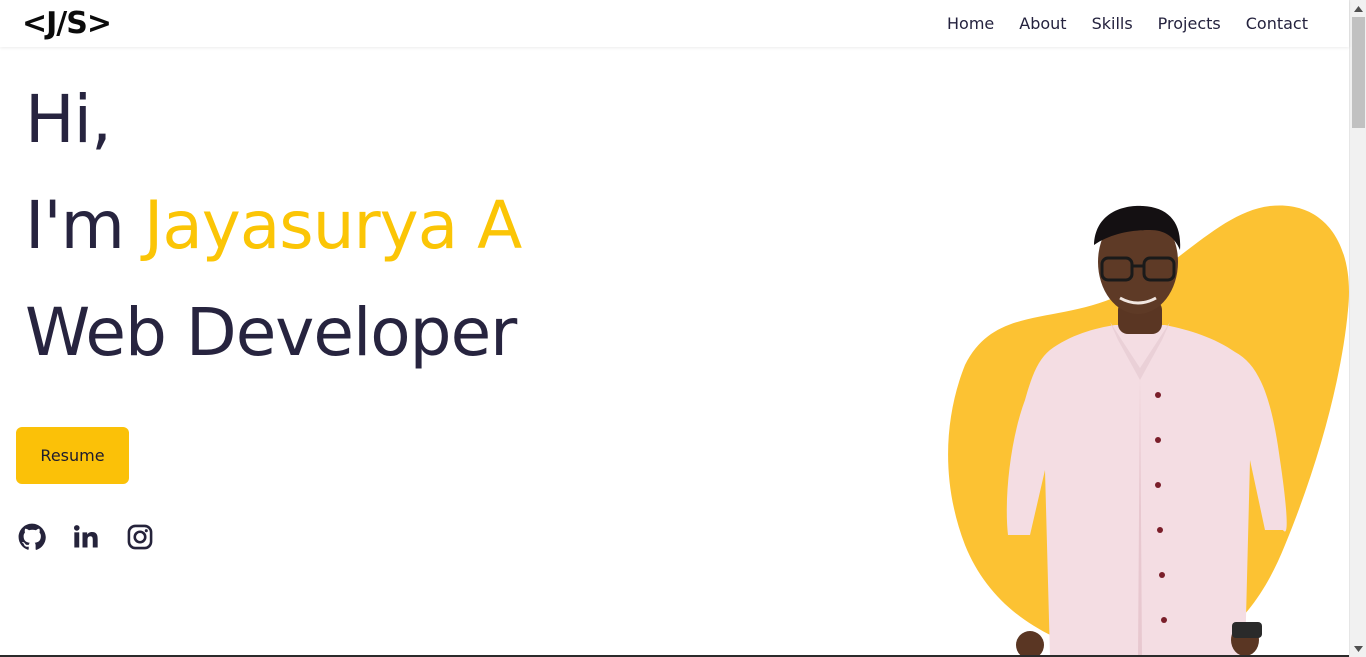  I want to click on linkedin-icon, so click(85, 536).